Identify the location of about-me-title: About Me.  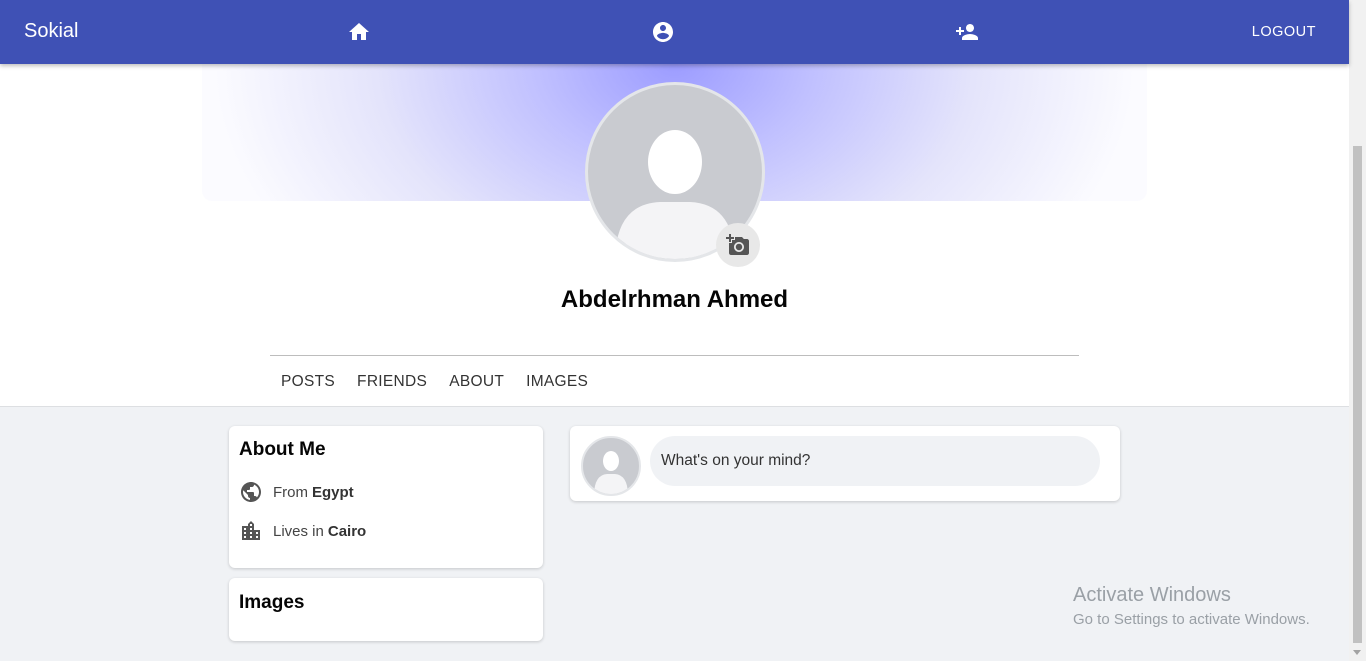
(282, 449).